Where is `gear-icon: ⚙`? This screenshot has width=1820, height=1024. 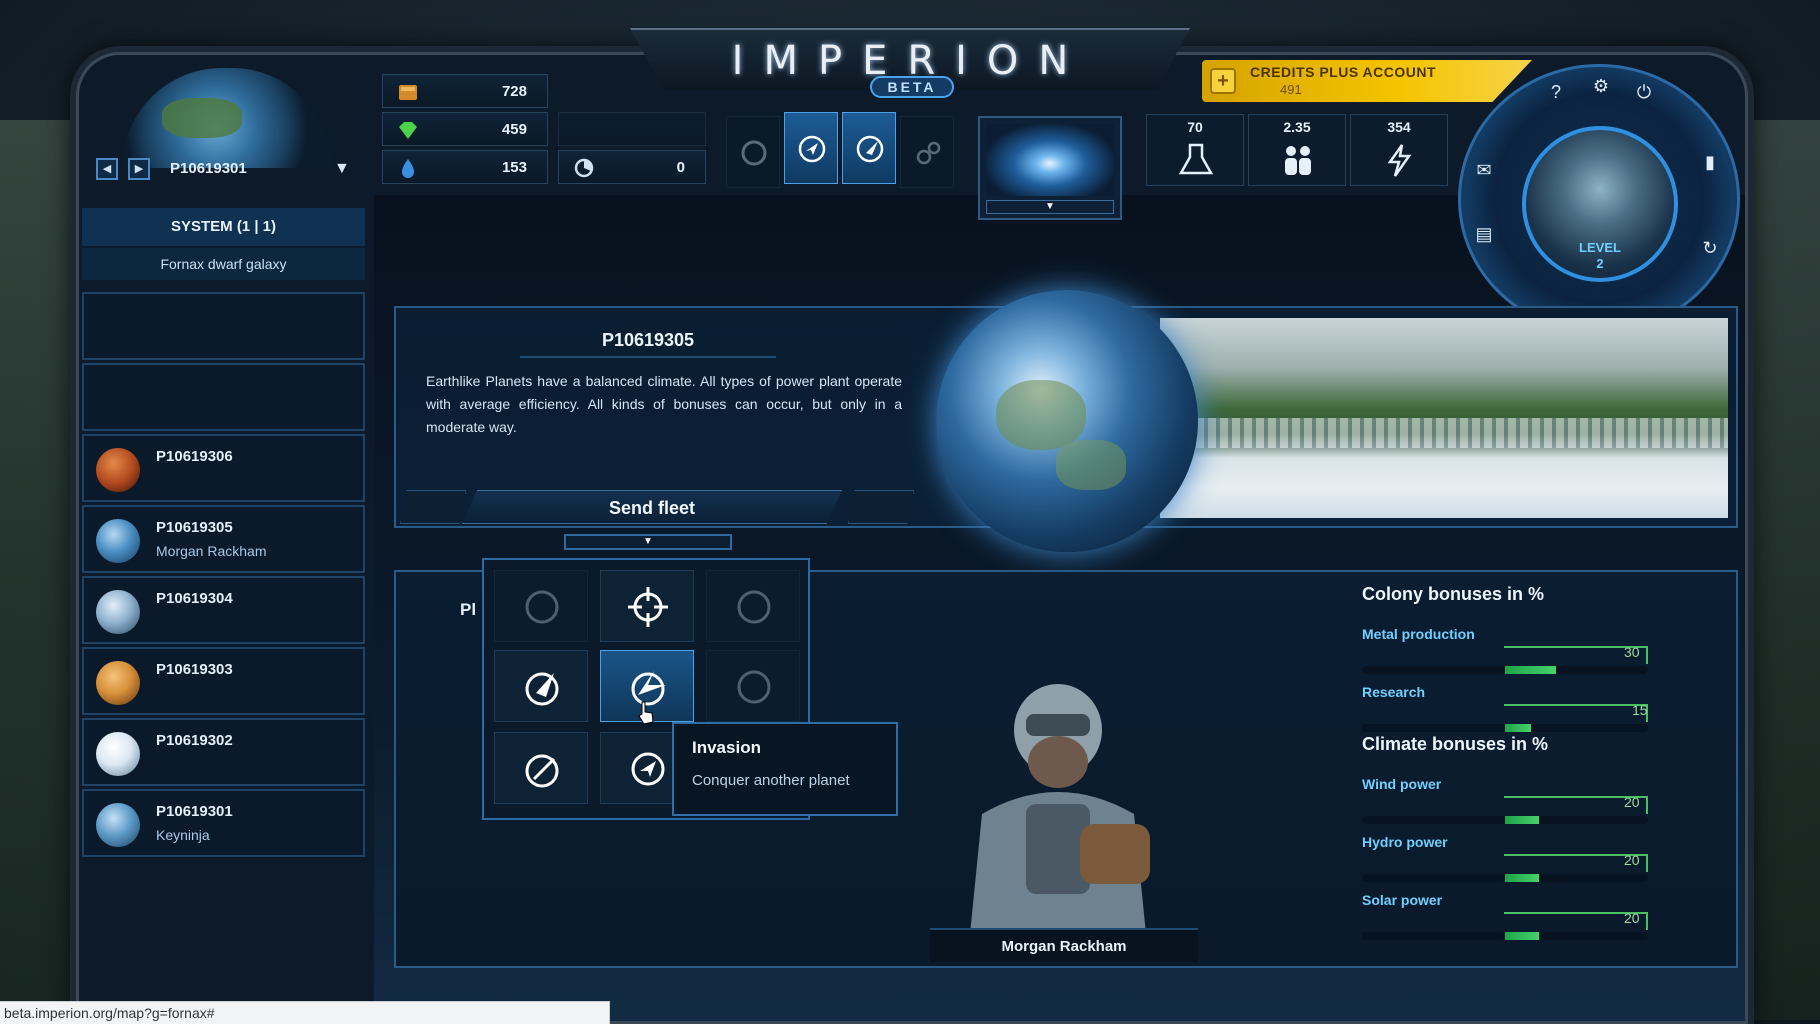 gear-icon: ⚙ is located at coordinates (1601, 86).